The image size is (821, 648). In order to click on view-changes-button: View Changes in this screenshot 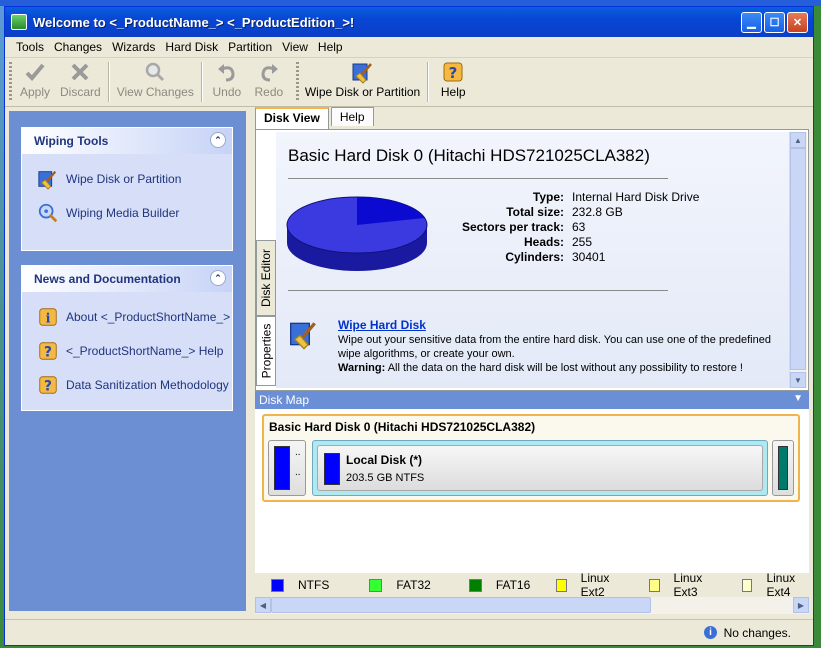, I will do `click(155, 79)`.